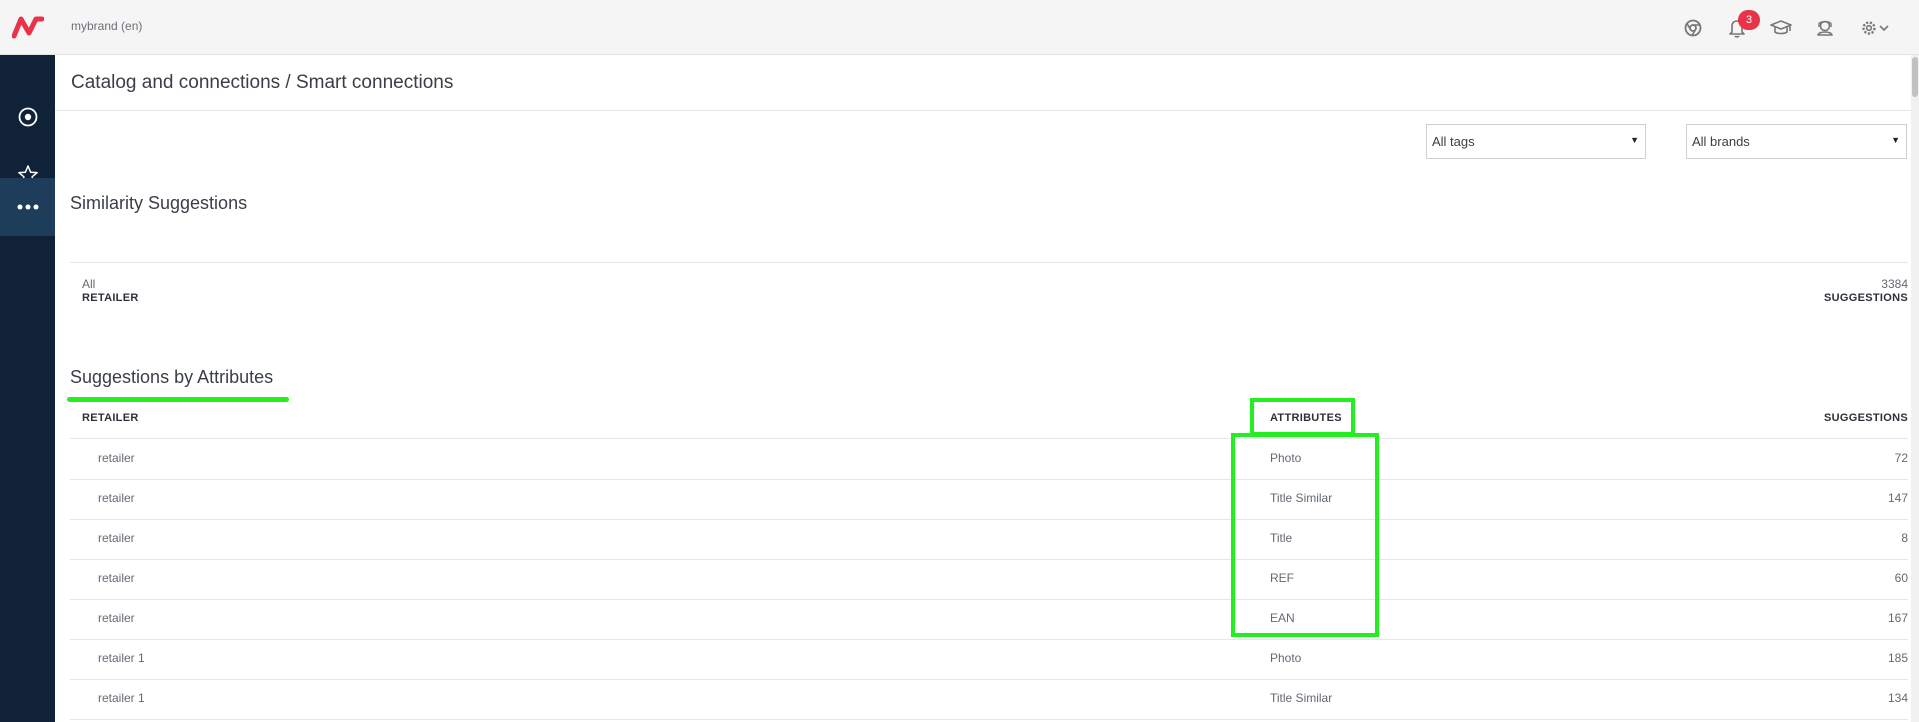 The image size is (1919, 722). I want to click on scrollbar, so click(1915, 388).